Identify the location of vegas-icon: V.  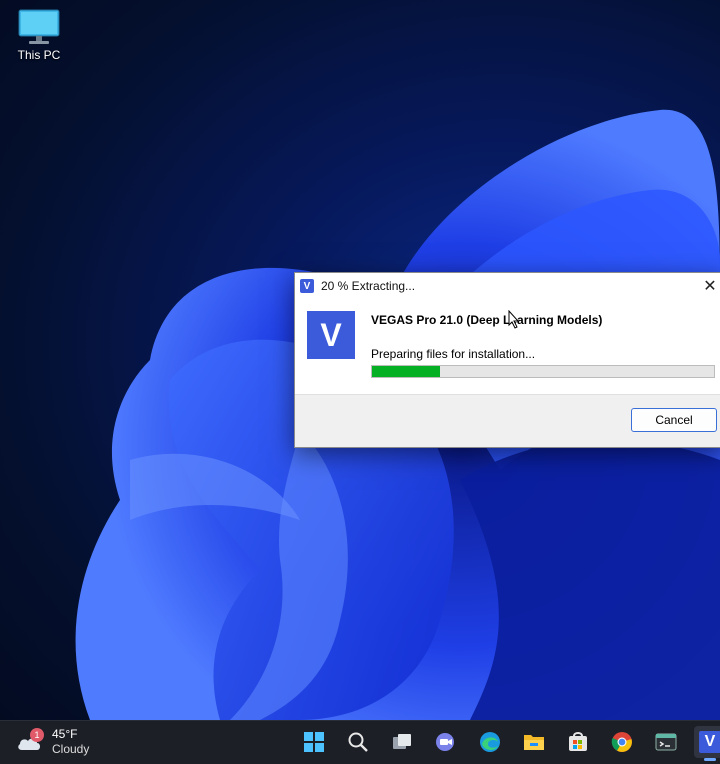
(707, 743).